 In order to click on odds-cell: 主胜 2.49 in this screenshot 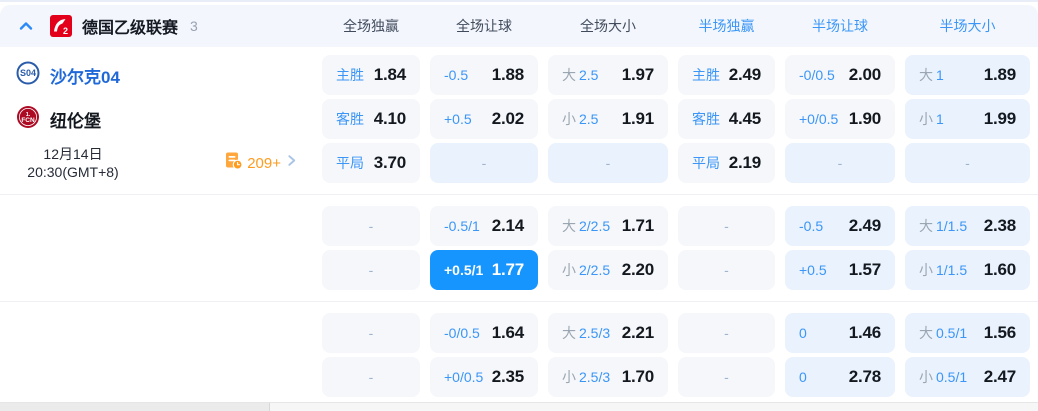, I will do `click(726, 75)`.